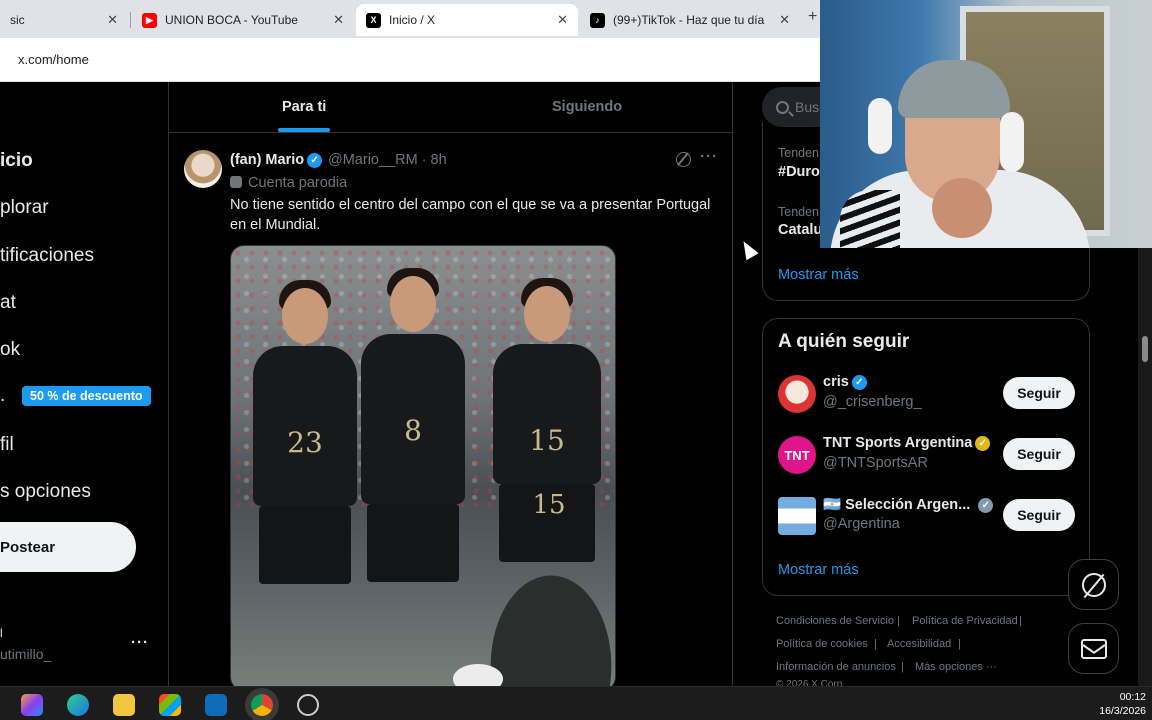  What do you see at coordinates (822, 644) in the screenshot?
I see `footer-link-cookies: Política de cookies` at bounding box center [822, 644].